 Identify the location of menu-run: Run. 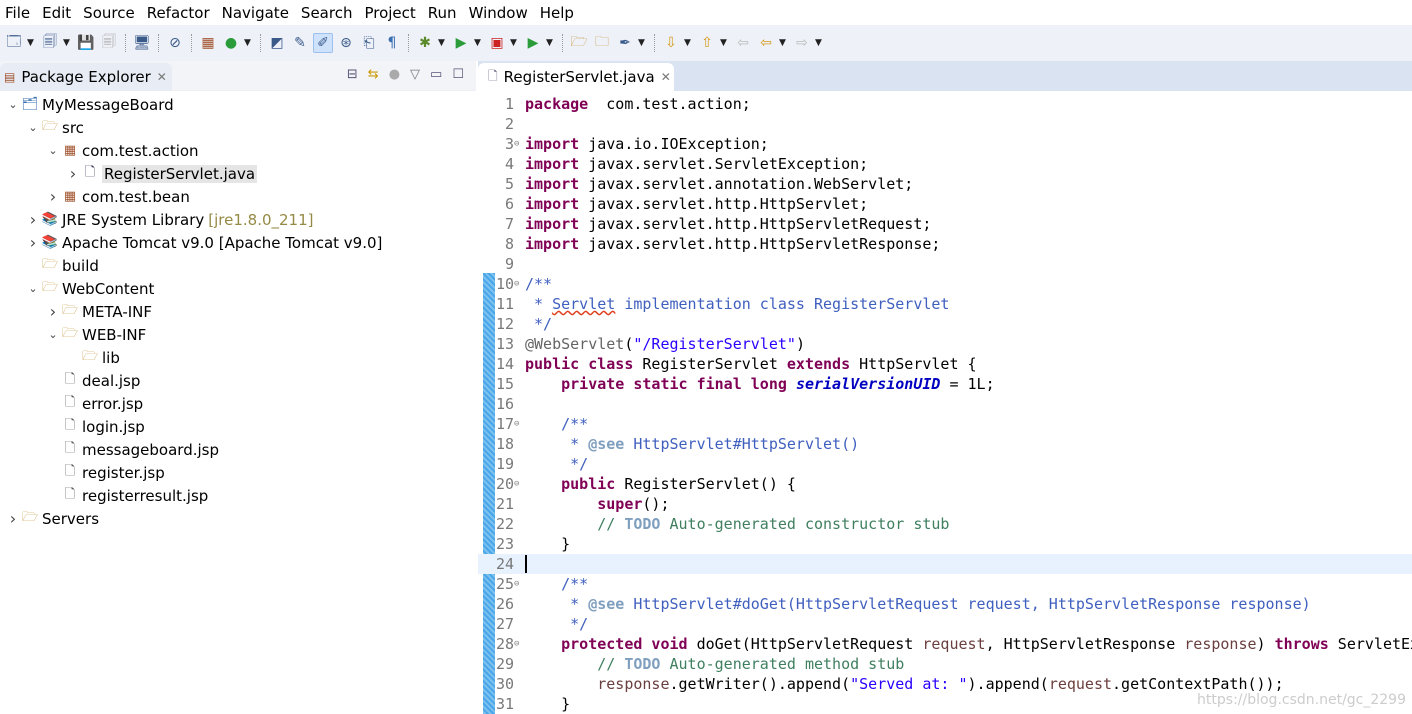
(443, 13).